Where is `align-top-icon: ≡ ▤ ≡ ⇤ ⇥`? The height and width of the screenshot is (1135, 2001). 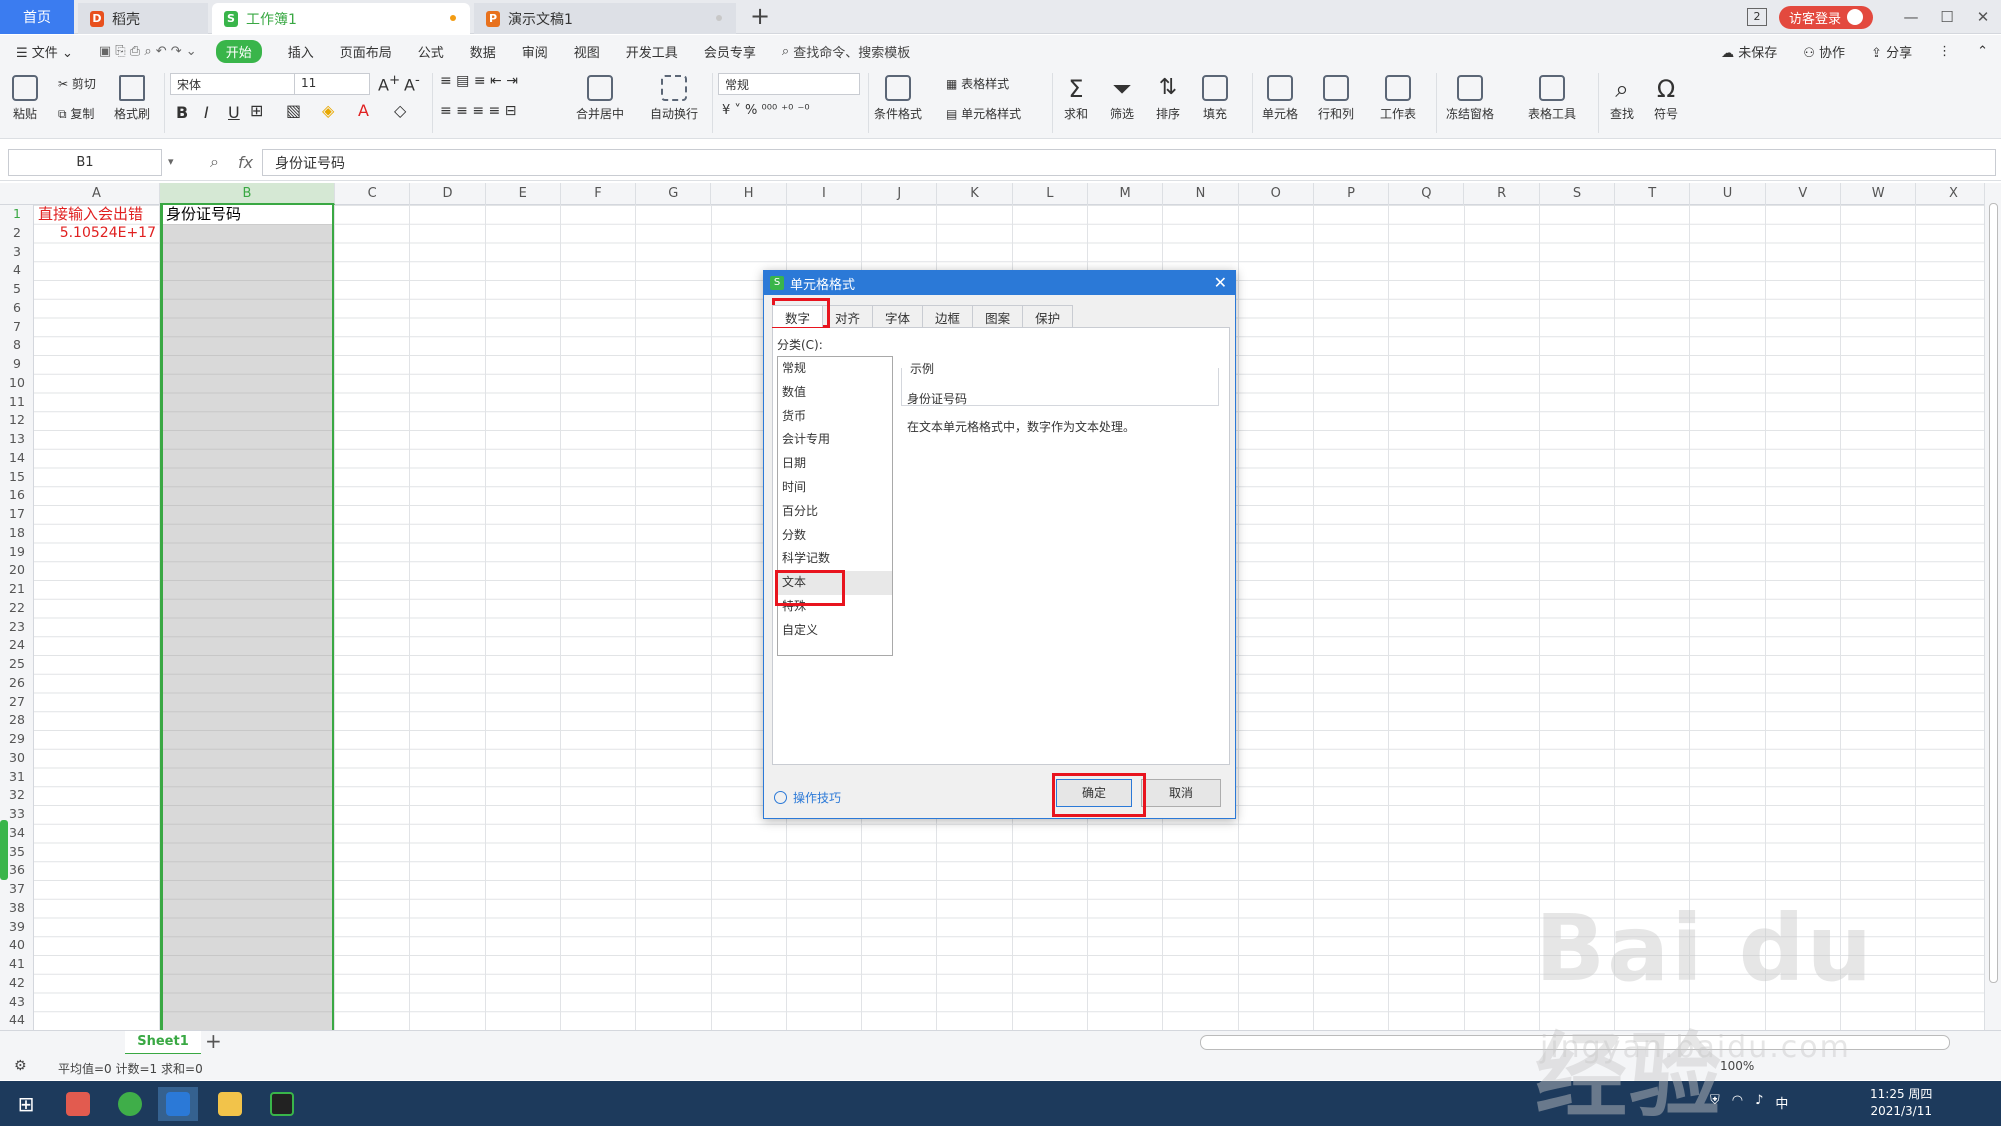
align-top-icon: ≡ ▤ ≡ ⇤ ⇥ is located at coordinates (479, 81).